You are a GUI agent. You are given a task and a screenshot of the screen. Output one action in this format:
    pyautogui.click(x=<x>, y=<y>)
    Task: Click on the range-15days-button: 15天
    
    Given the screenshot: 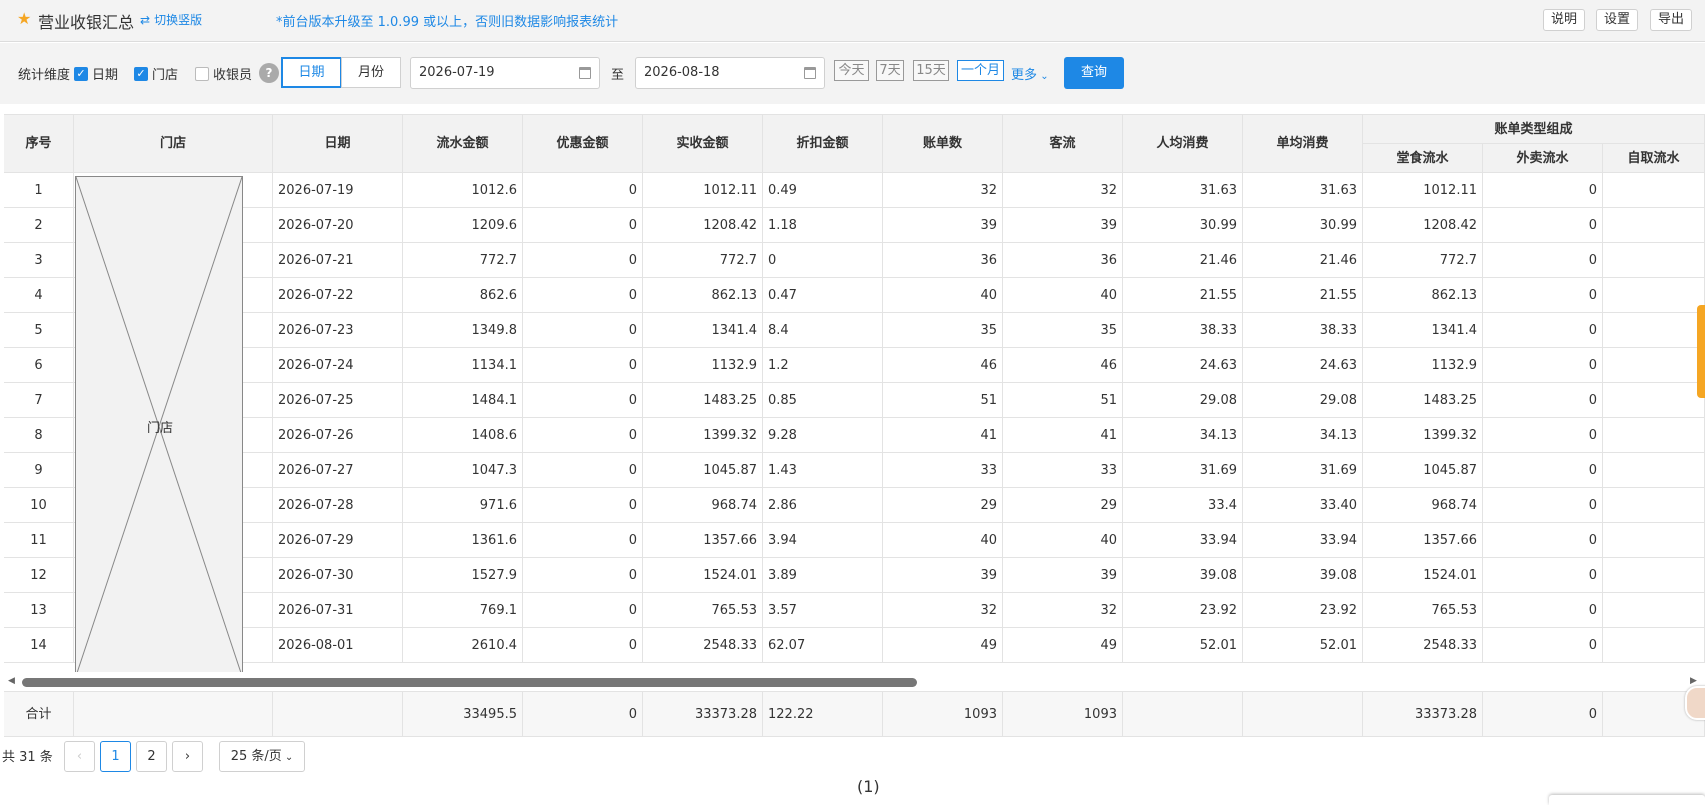 What is the action you would take?
    pyautogui.click(x=931, y=70)
    